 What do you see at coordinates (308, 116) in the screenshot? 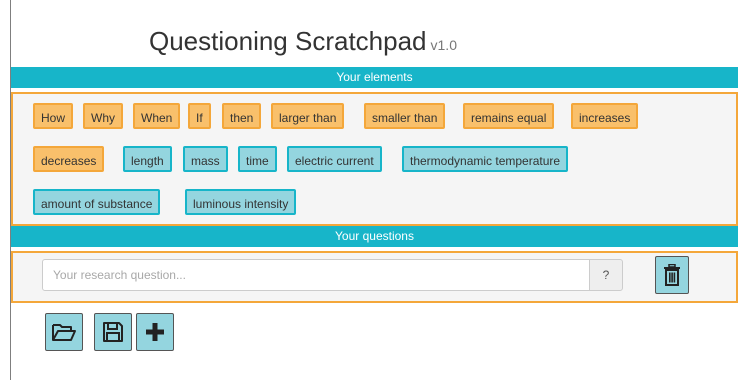
I see `element-chip: larger than` at bounding box center [308, 116].